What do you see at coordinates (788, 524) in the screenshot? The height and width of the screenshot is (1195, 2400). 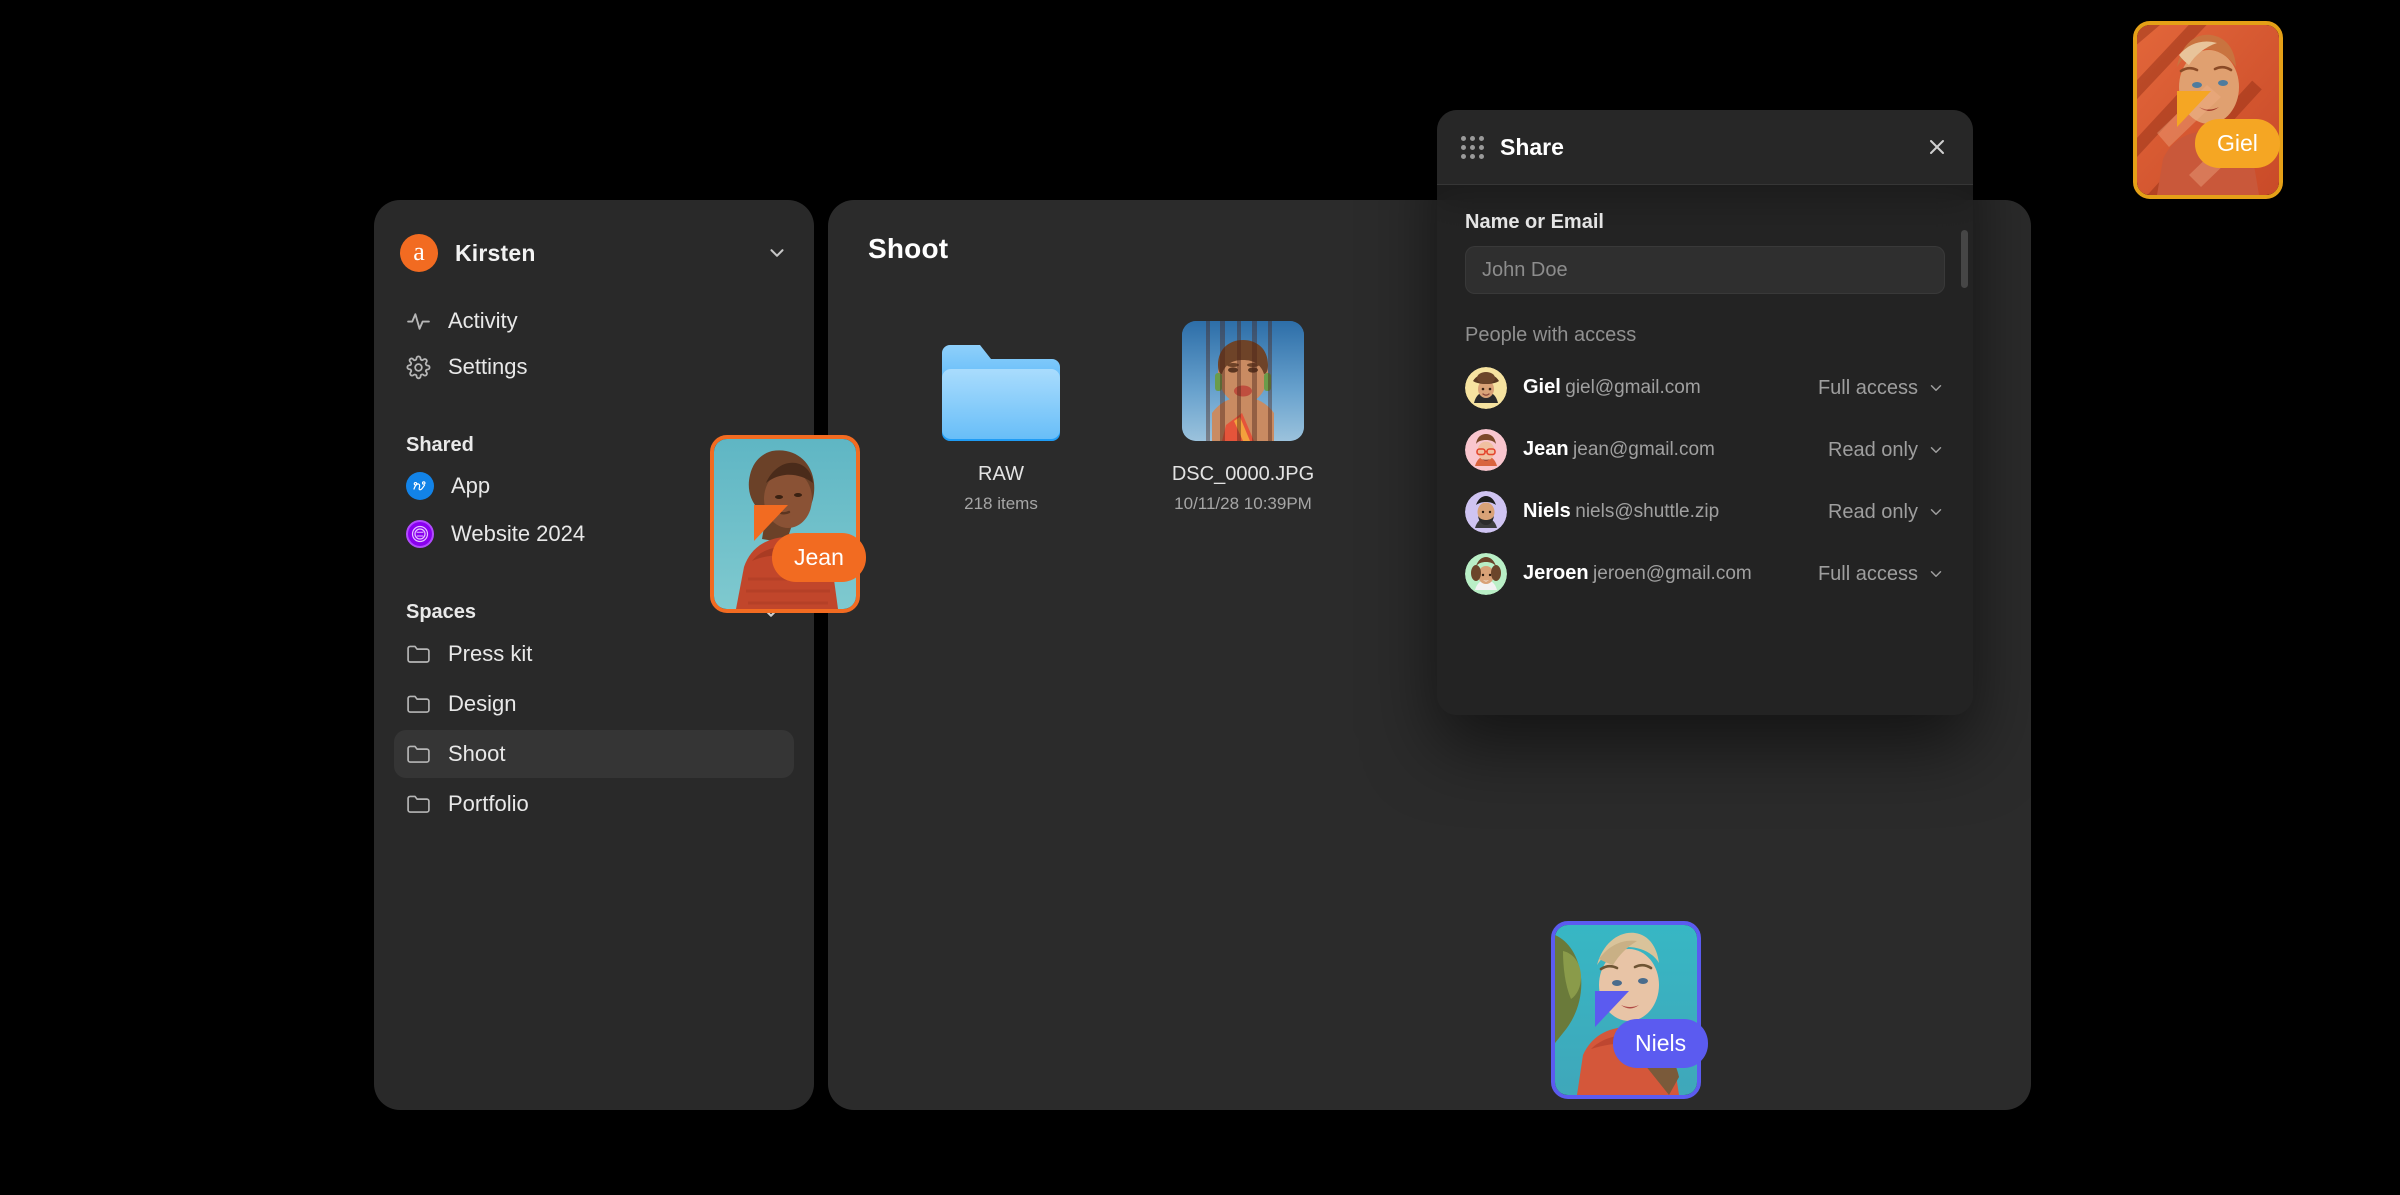 I see `live-cursor-jean: Jean` at bounding box center [788, 524].